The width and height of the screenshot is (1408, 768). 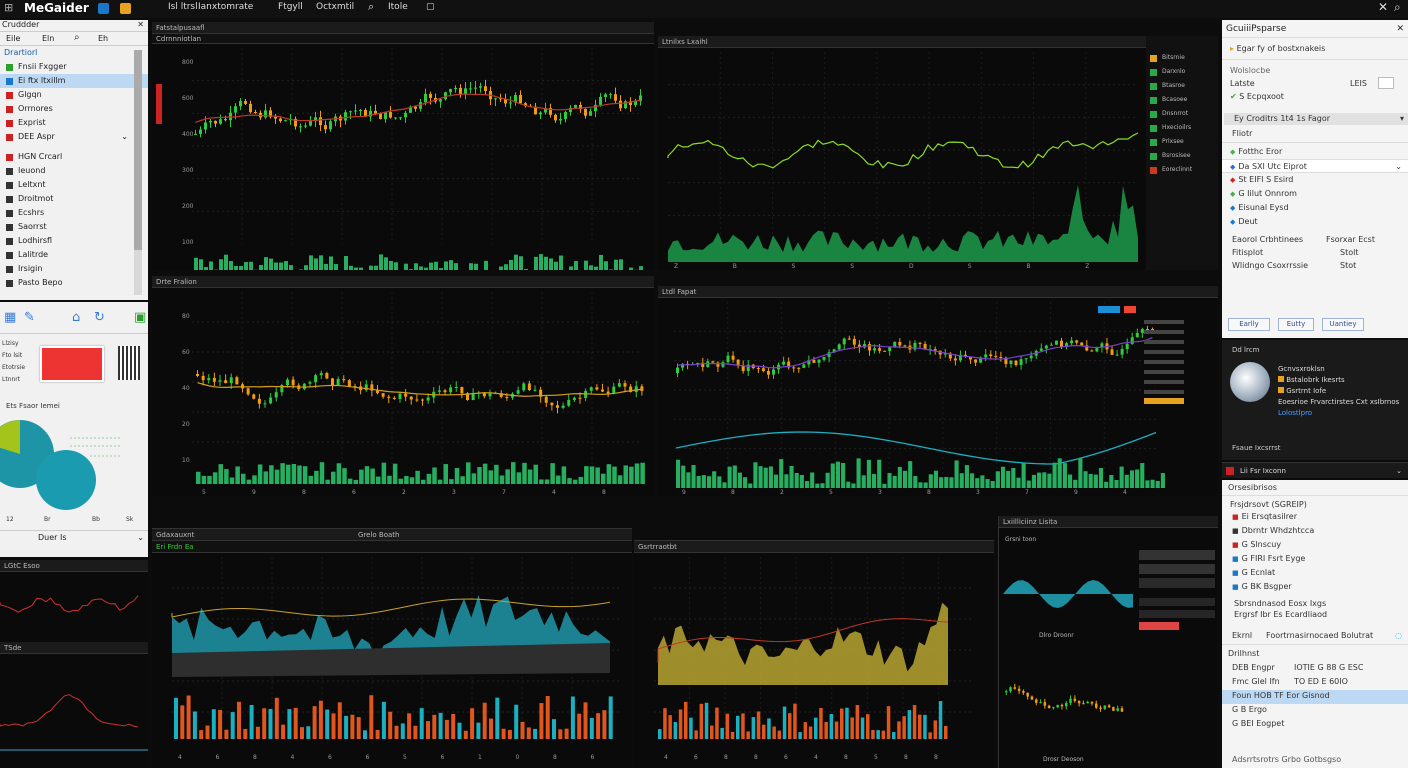 What do you see at coordinates (99, 317) in the screenshot?
I see `refresh-icon: ↻` at bounding box center [99, 317].